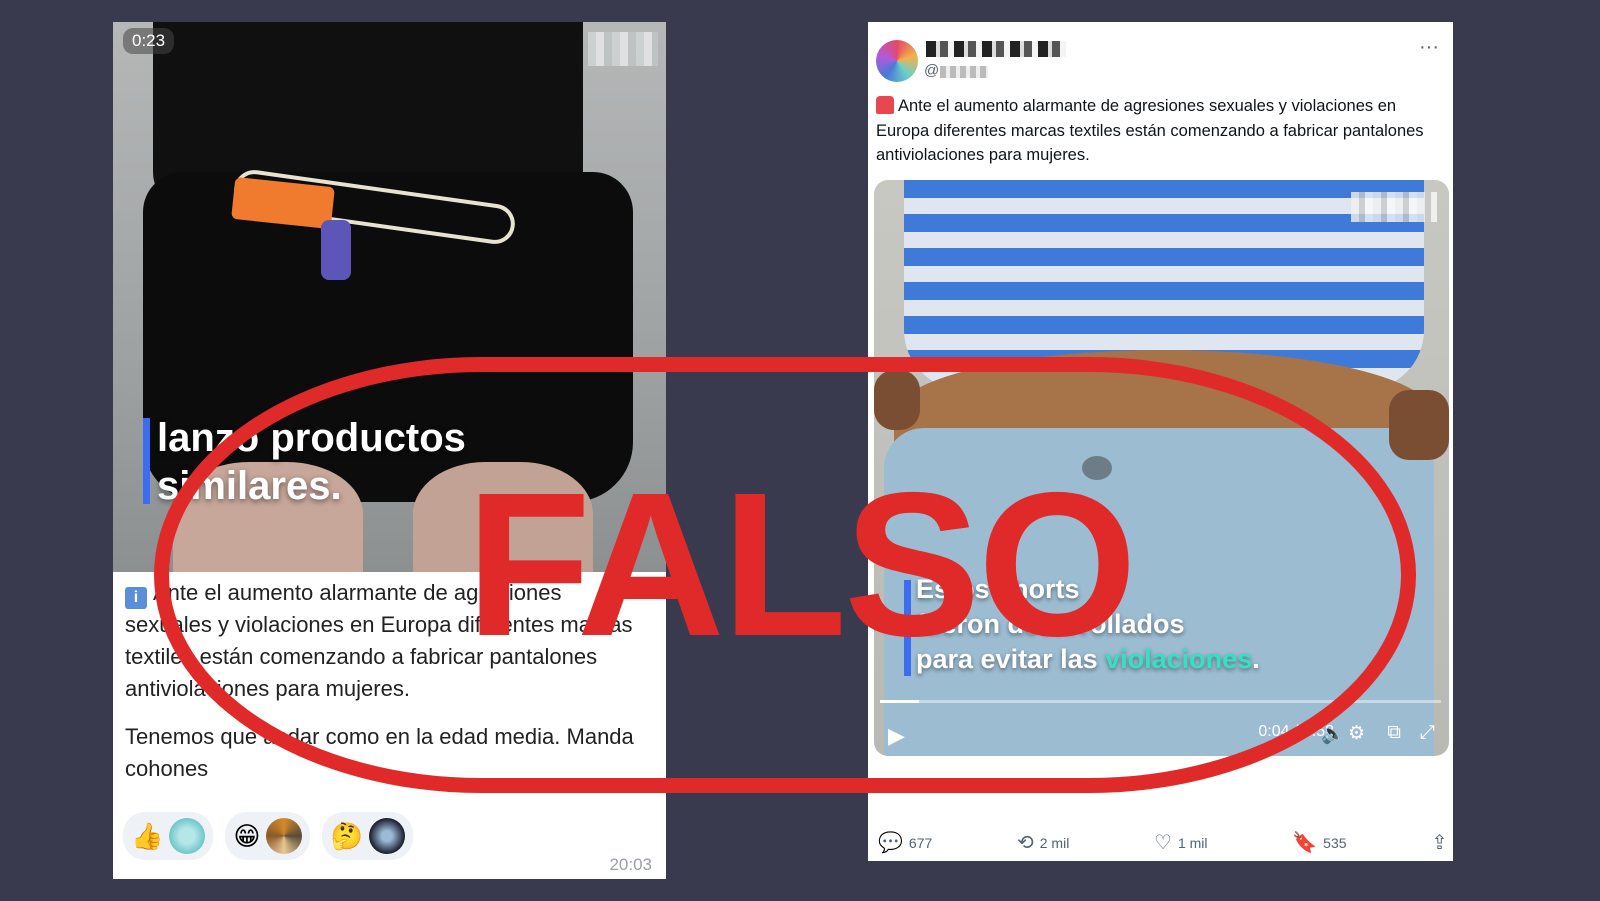 The height and width of the screenshot is (901, 1600). I want to click on like-button: ♡ 1 mil, so click(1181, 842).